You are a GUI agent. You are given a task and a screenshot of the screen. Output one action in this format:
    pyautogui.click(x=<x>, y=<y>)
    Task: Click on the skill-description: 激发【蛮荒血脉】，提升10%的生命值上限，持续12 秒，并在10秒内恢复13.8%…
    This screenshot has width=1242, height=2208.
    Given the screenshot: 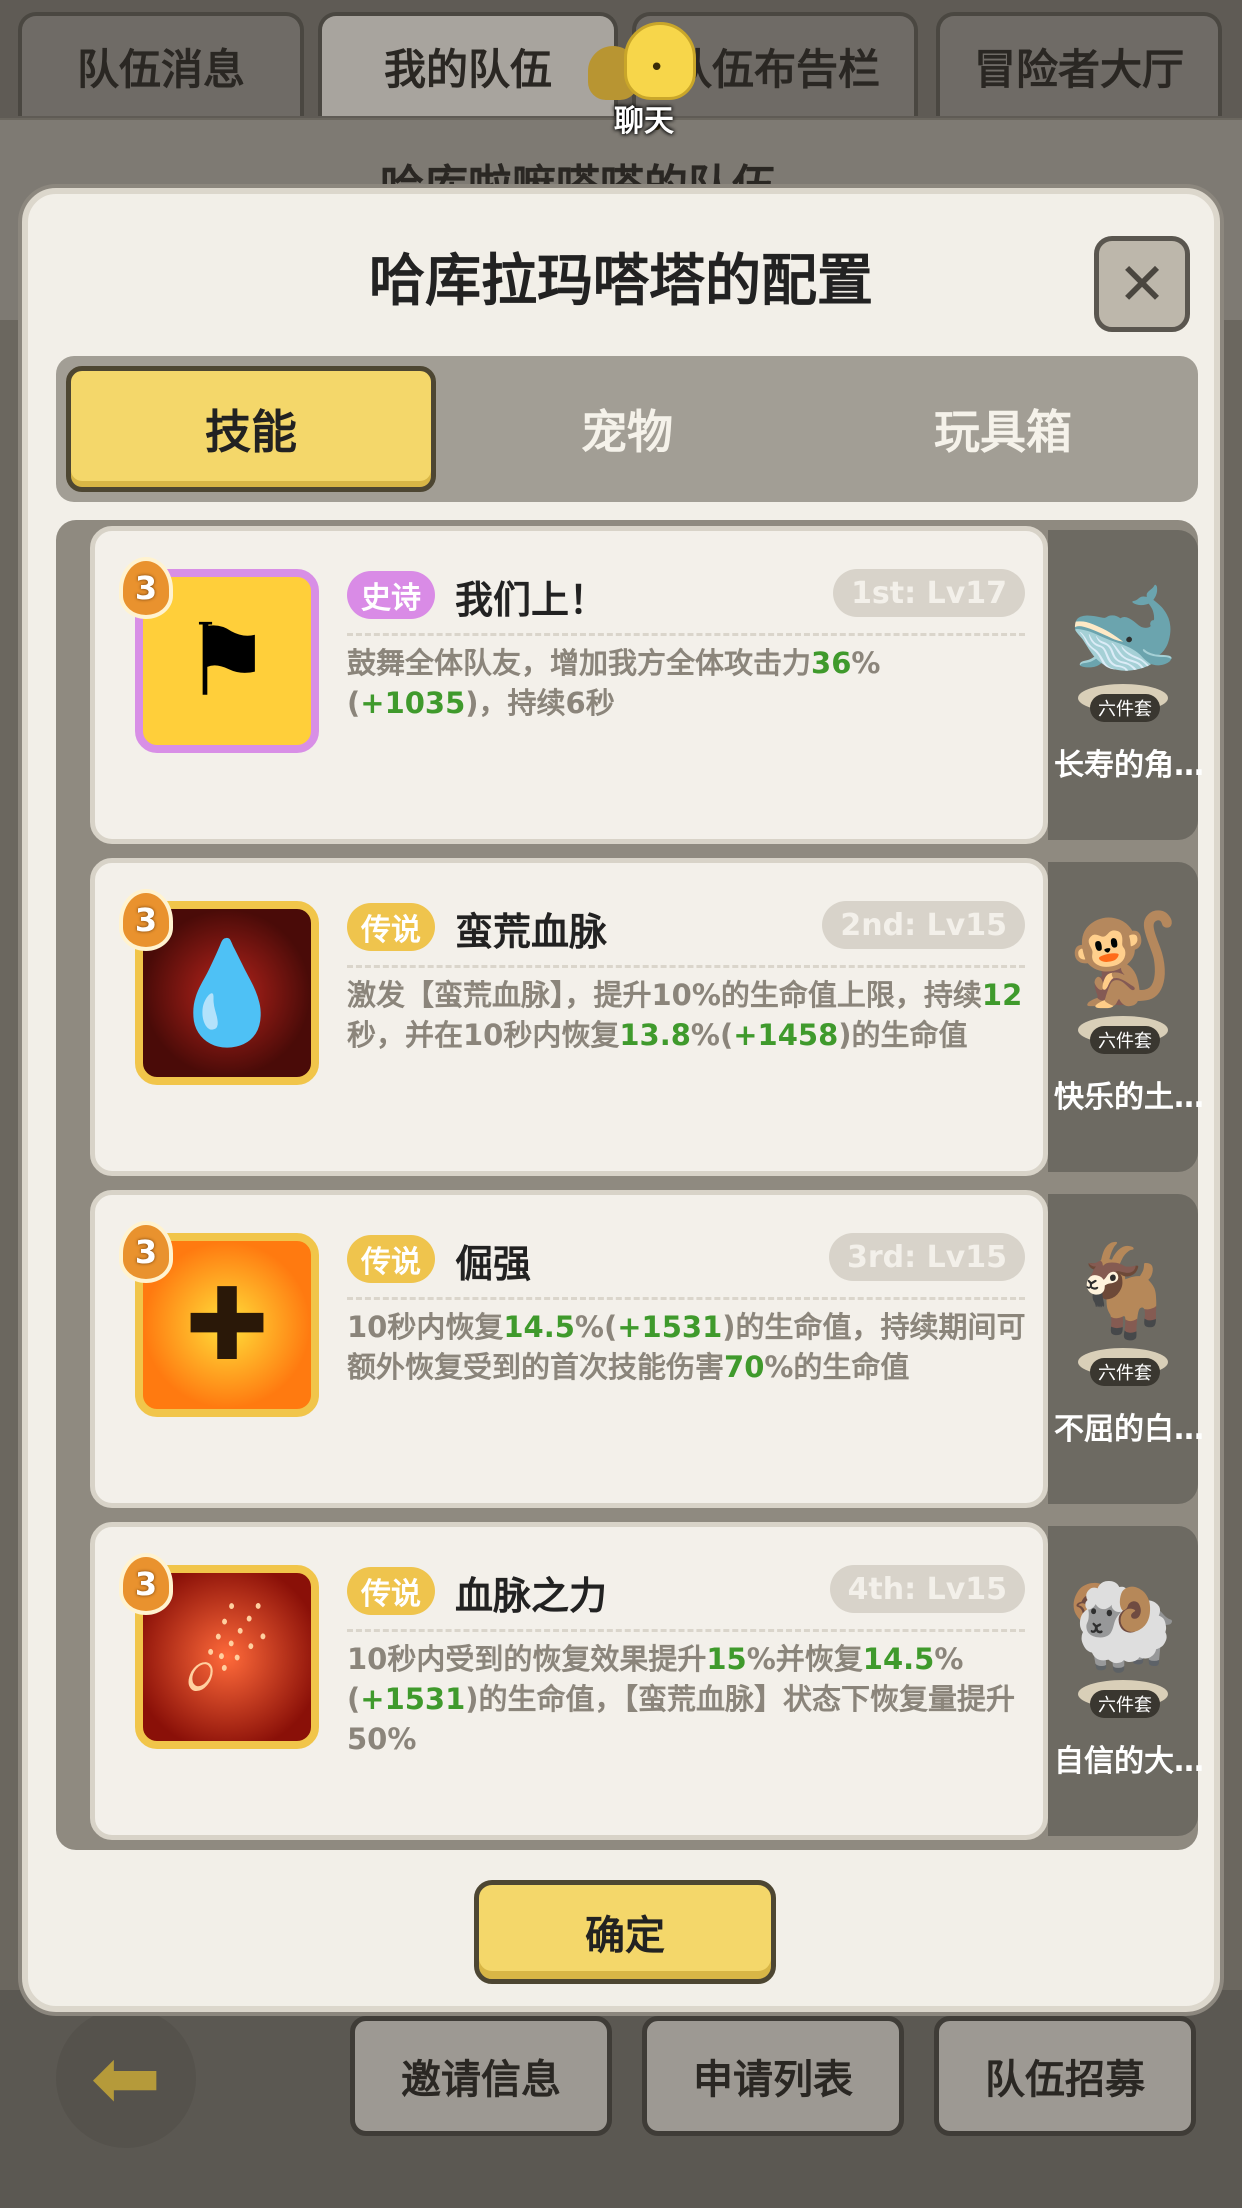 What is the action you would take?
    pyautogui.click(x=692, y=1015)
    